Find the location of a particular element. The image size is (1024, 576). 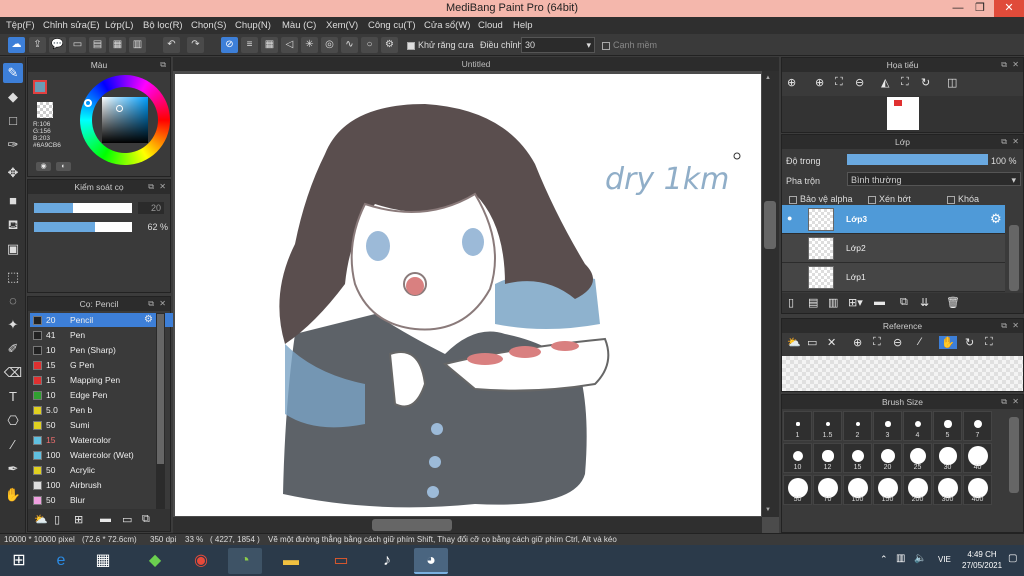

medibang-icon: ◕ is located at coordinates (431, 561).